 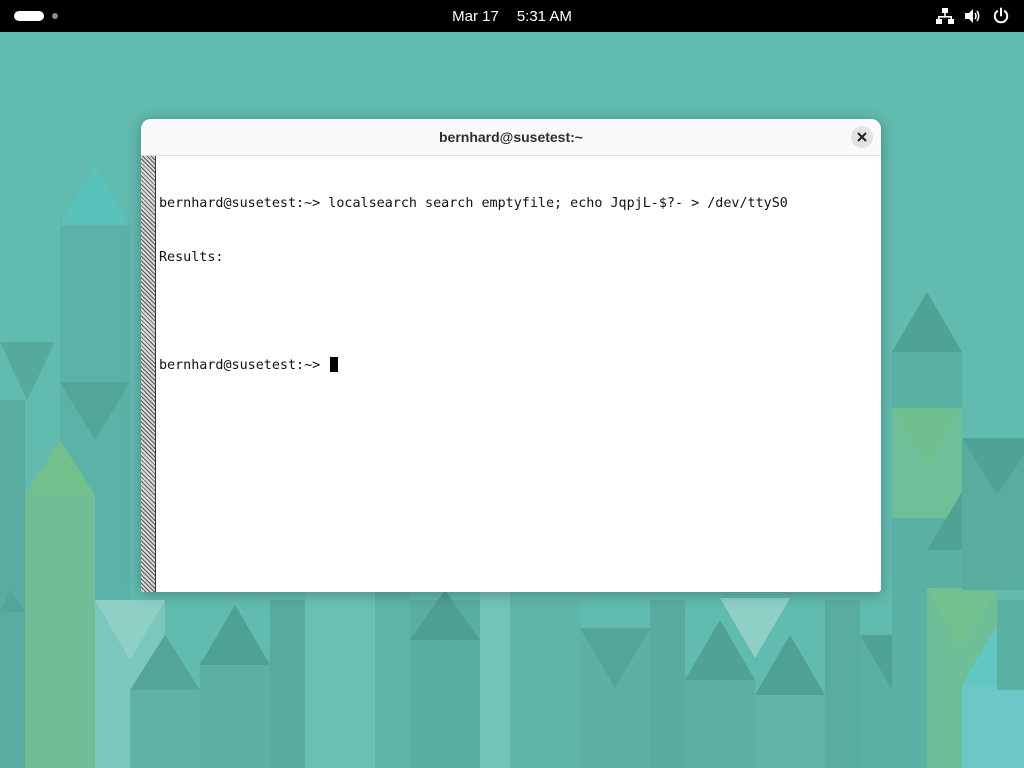 I want to click on terminal-cursor, so click(x=334, y=364).